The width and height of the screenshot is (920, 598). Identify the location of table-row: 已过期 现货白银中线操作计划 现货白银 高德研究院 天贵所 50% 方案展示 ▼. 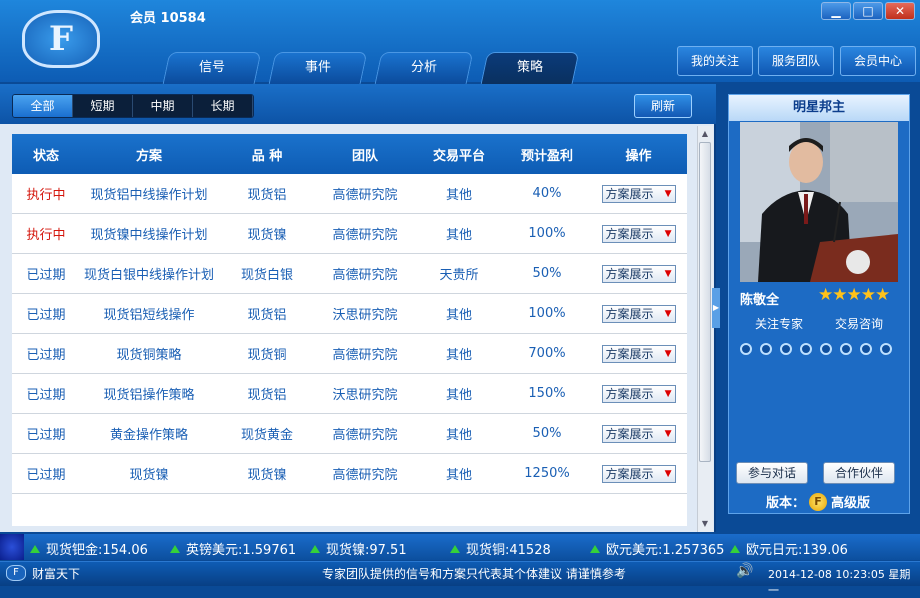
(349, 274).